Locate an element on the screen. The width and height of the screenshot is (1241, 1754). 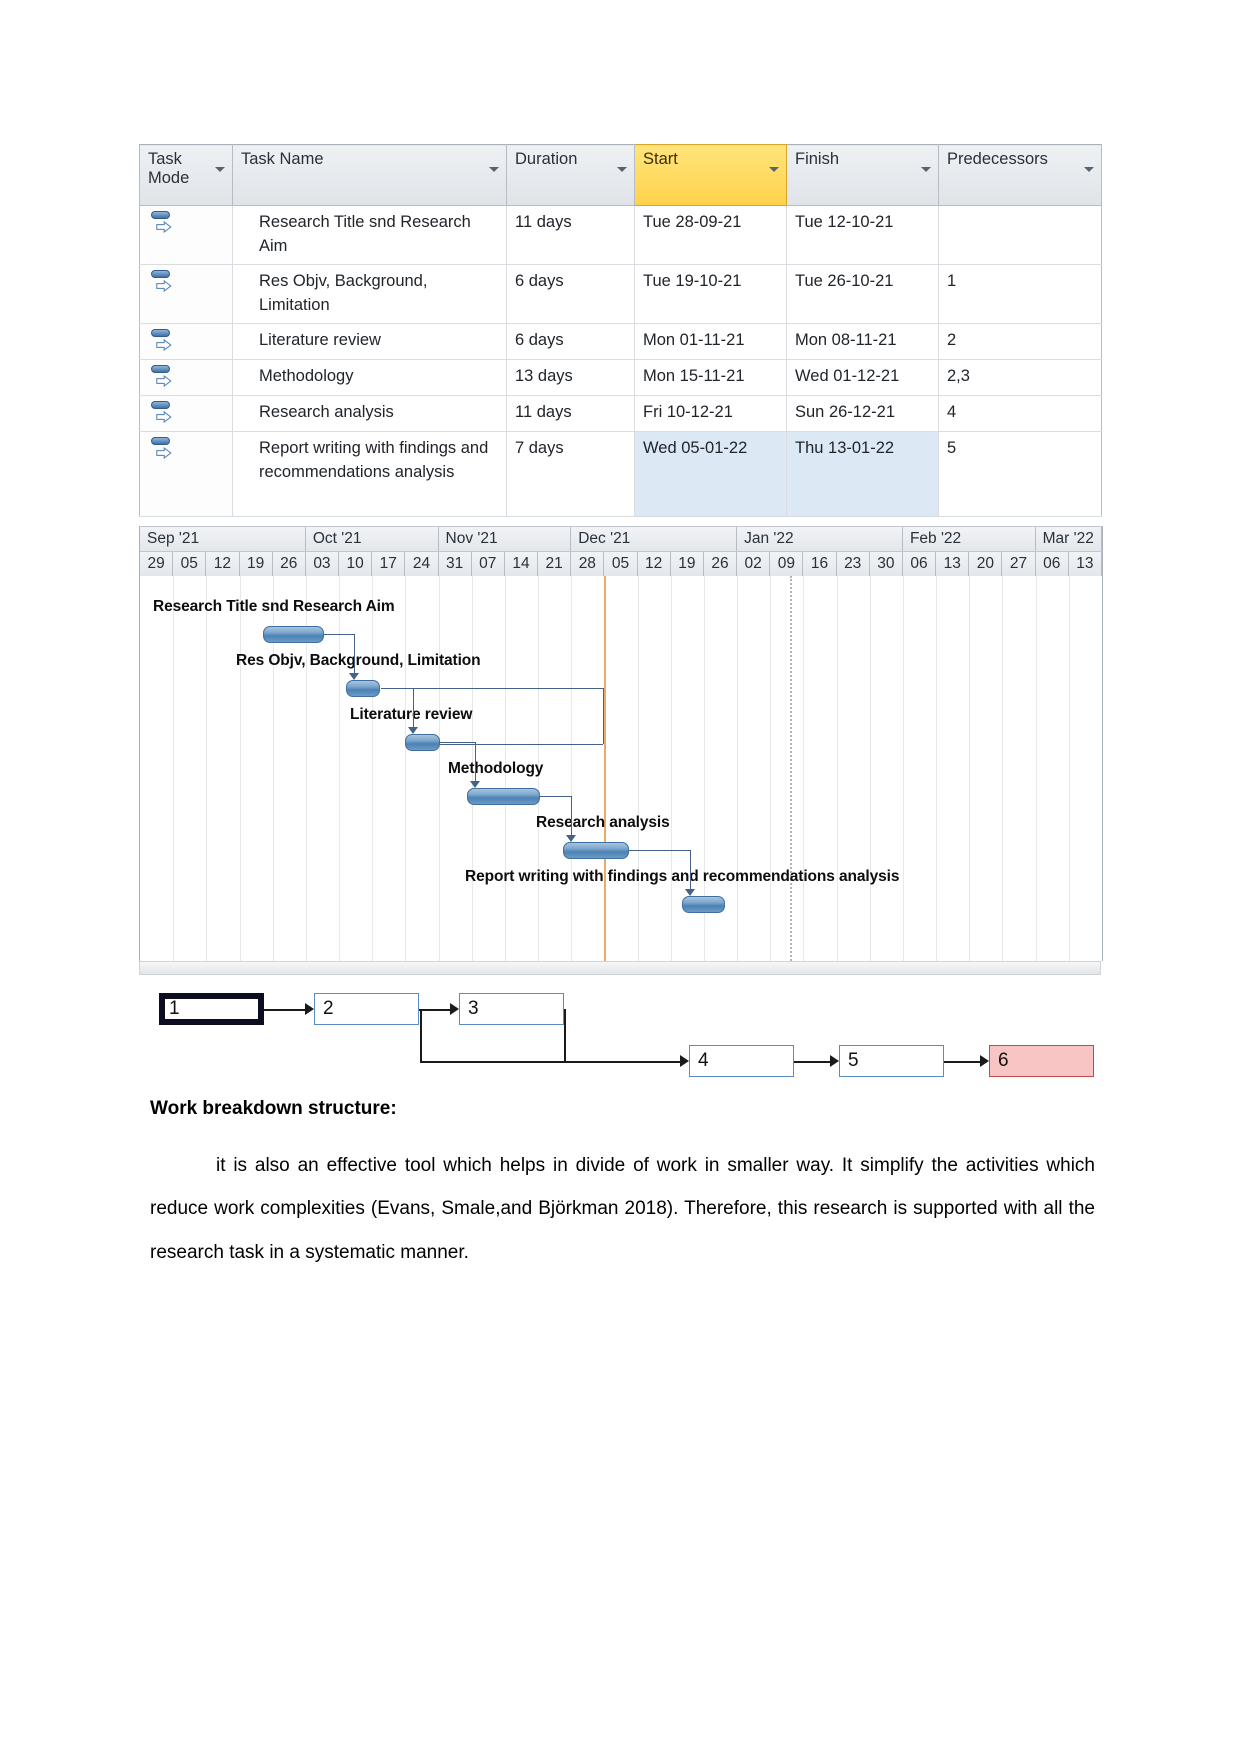
cell-predecessors: 2,3 is located at coordinates (1020, 377).